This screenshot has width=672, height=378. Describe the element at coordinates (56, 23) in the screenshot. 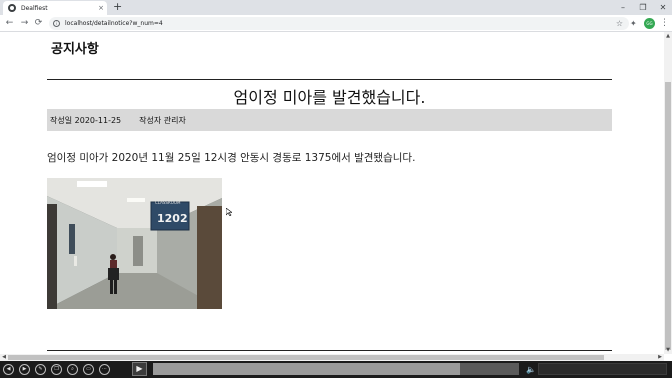

I see `site-info-icon: i` at that location.